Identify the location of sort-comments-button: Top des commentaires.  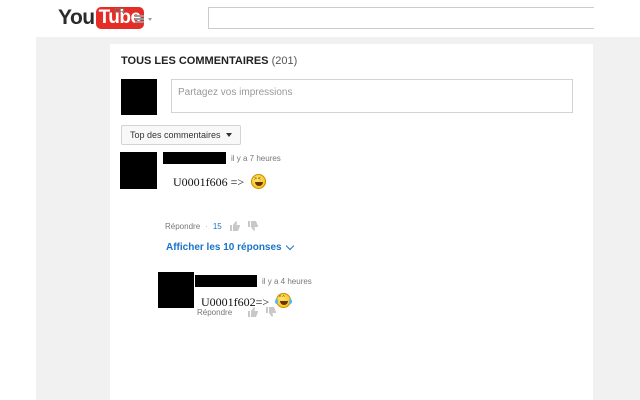
(181, 135).